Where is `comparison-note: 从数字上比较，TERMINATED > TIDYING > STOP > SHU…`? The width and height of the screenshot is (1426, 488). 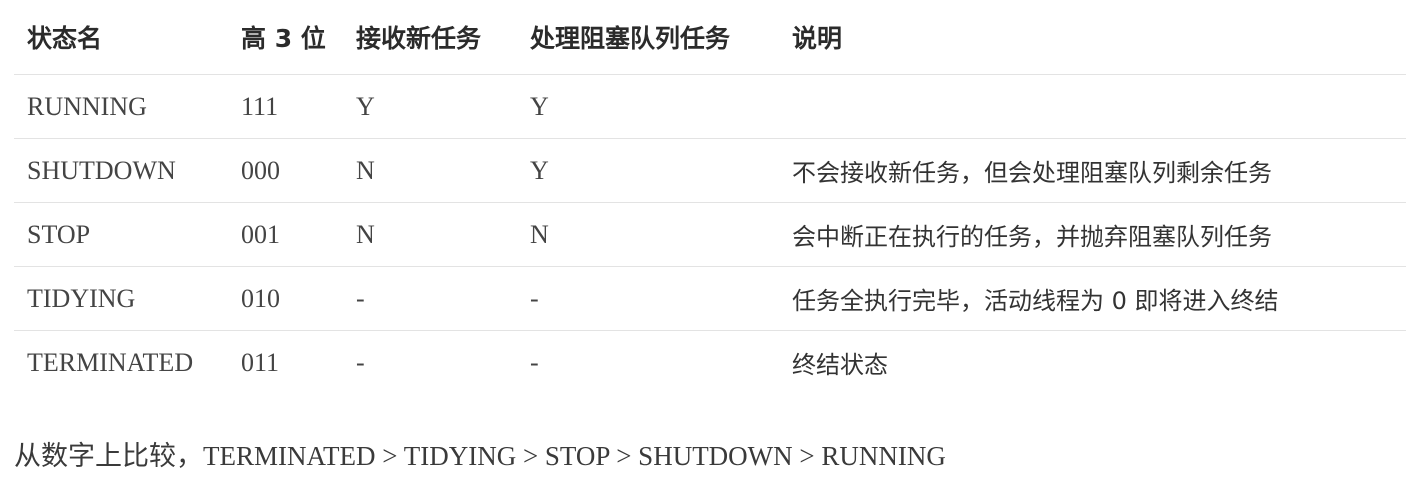
comparison-note: 从数字上比较，TERMINATED > TIDYING > STOP > SHU… is located at coordinates (480, 456).